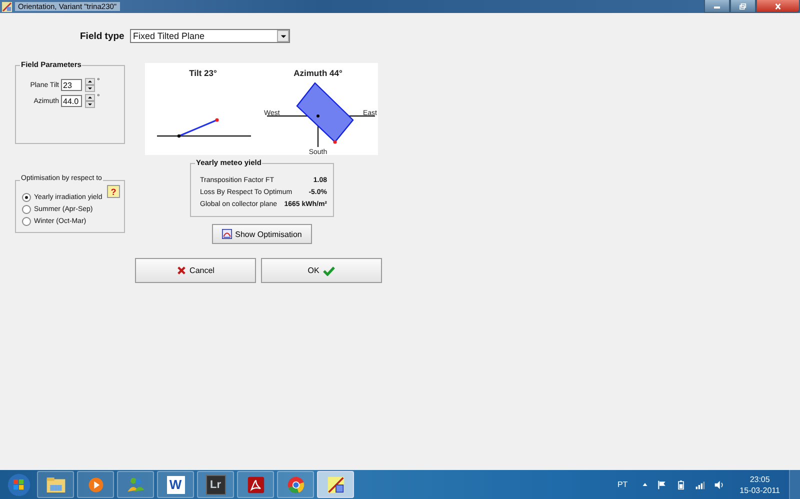 Image resolution: width=800 pixels, height=499 pixels. I want to click on restore-button, so click(743, 6).